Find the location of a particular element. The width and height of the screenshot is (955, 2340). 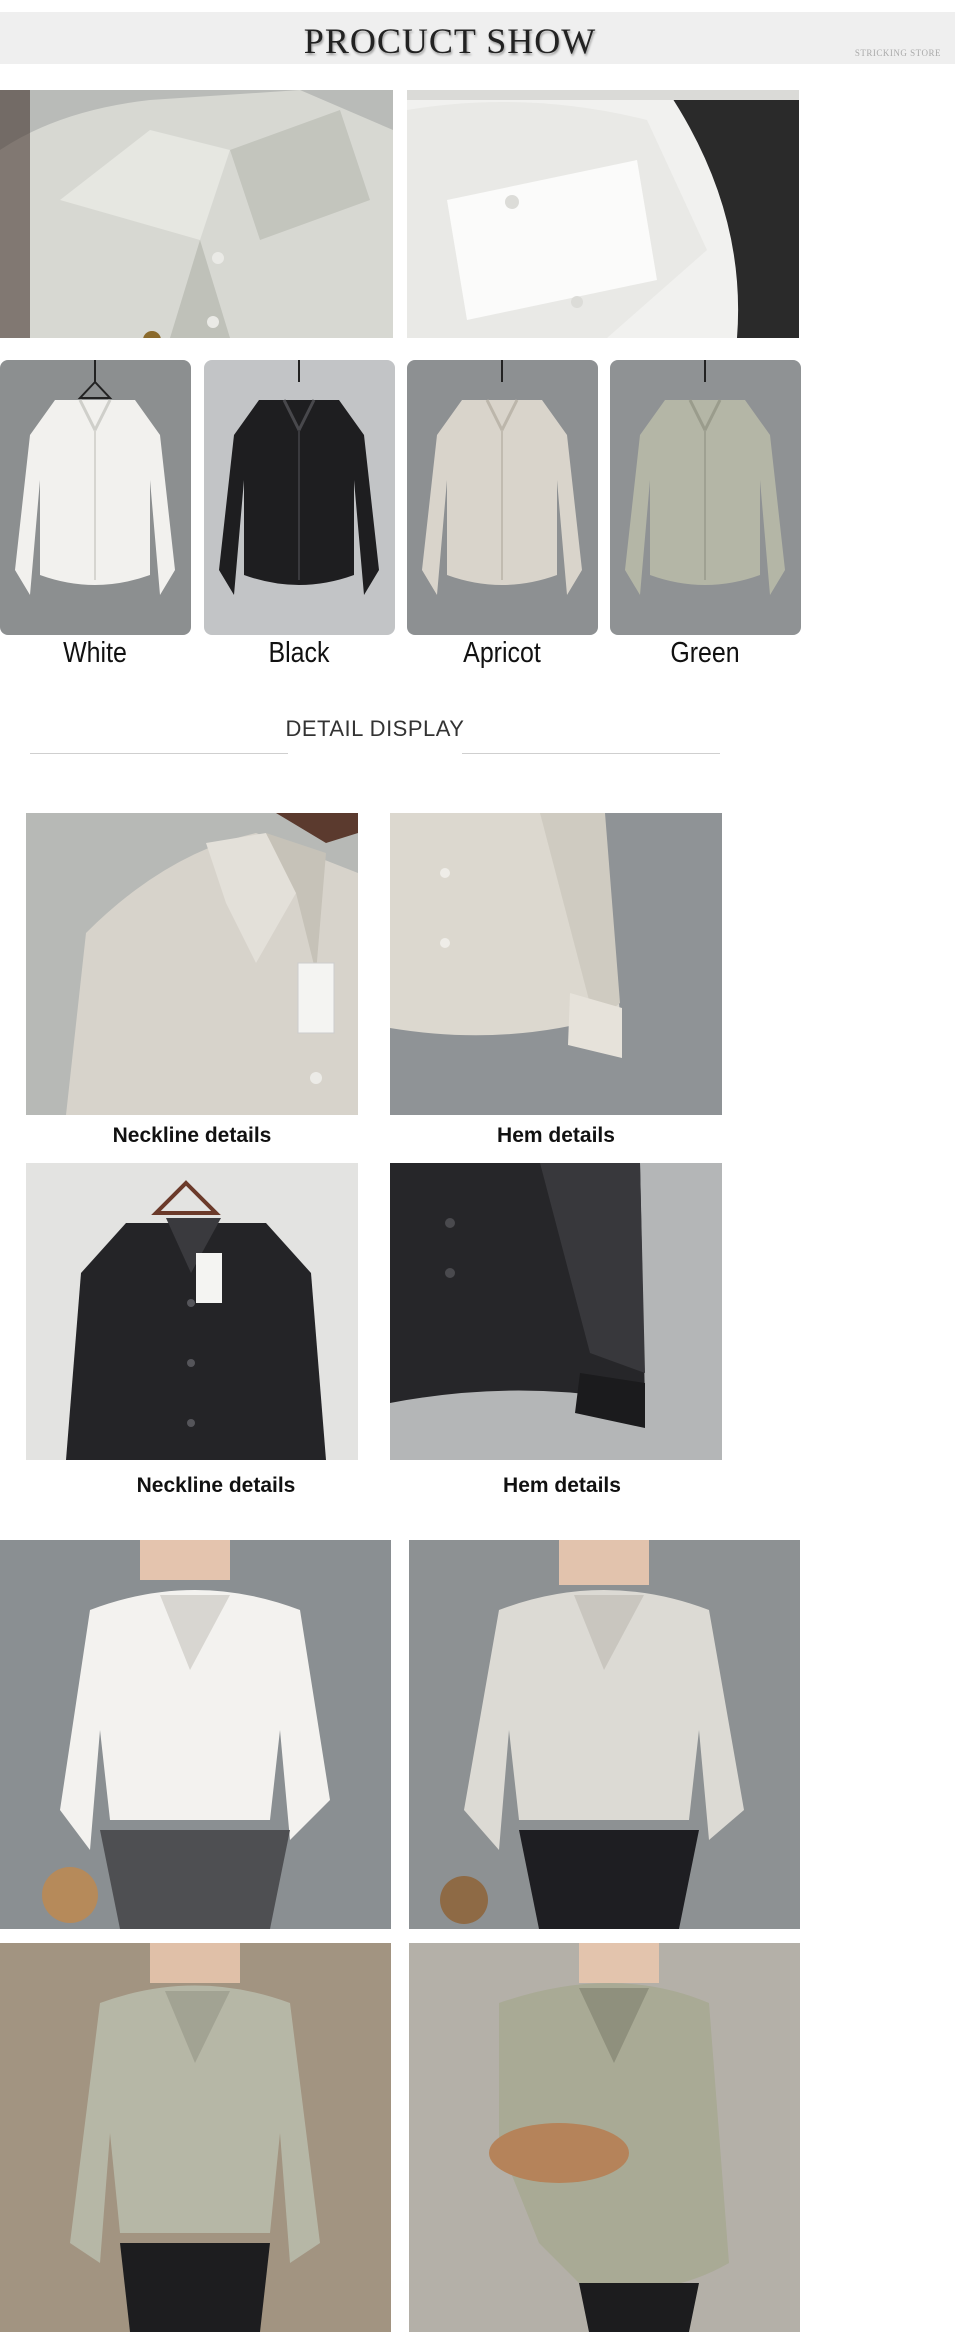

caption-neckline-apricot: Neckline details is located at coordinates (192, 1135).